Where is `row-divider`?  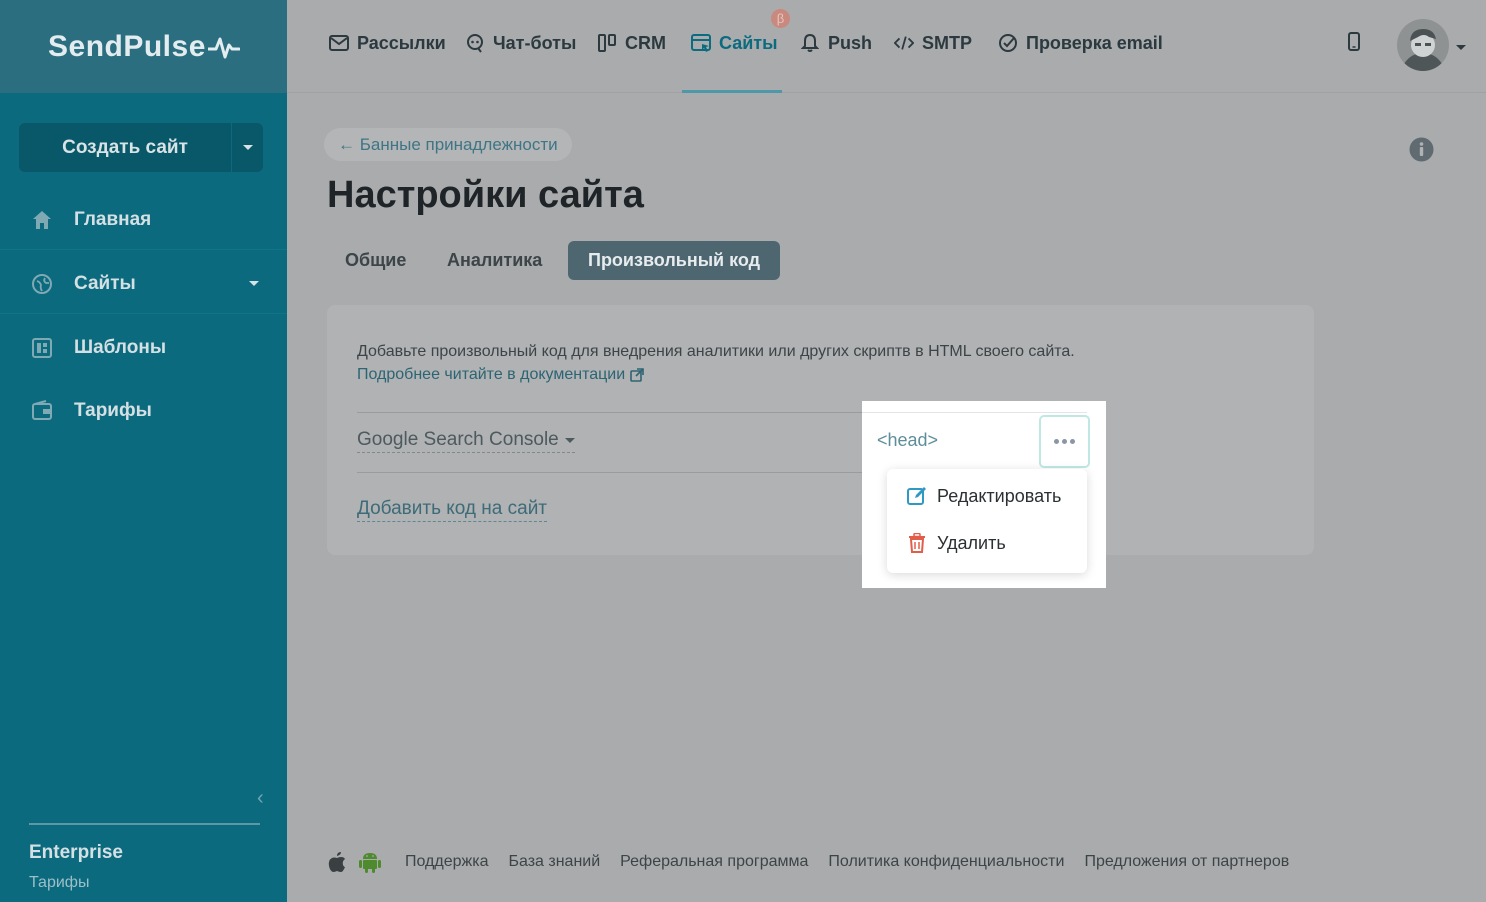 row-divider is located at coordinates (974, 412).